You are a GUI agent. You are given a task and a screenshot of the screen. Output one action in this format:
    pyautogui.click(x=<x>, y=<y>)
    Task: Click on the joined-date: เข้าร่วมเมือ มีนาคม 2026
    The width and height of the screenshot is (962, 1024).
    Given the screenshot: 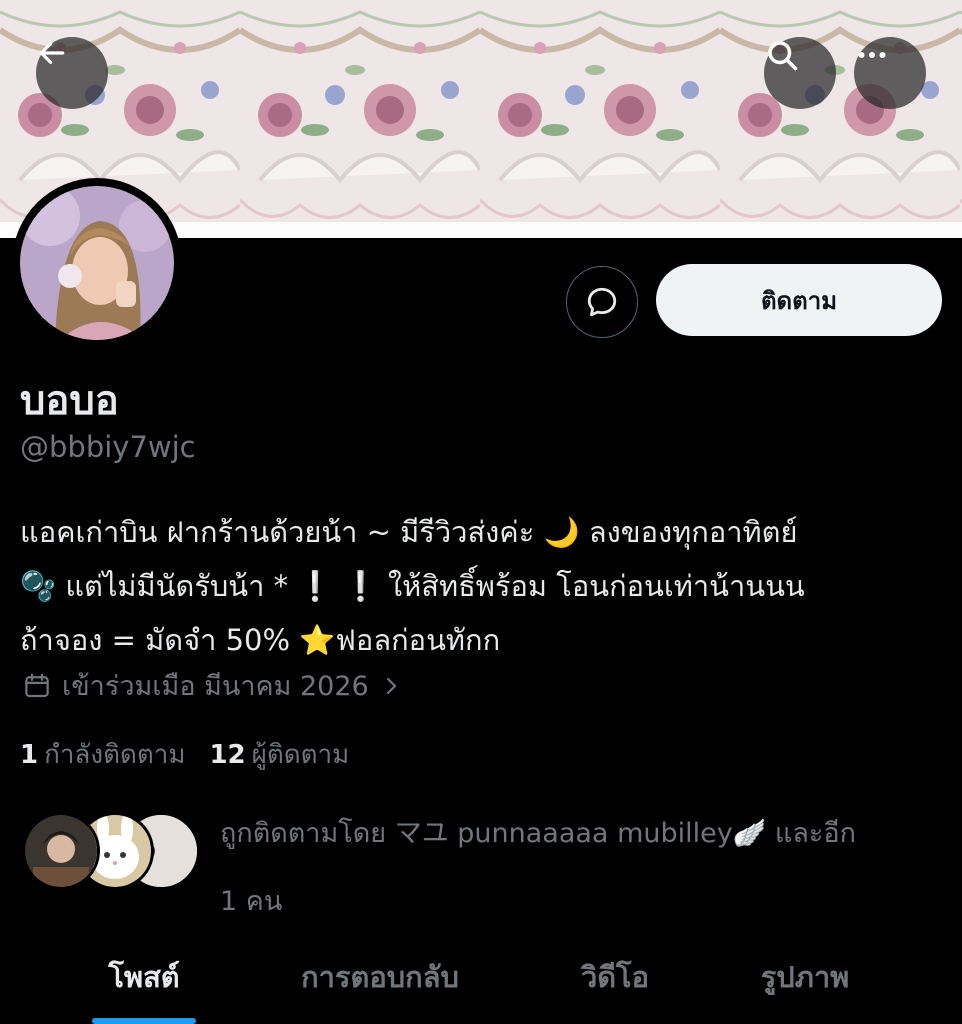 What is the action you would take?
    pyautogui.click(x=212, y=685)
    